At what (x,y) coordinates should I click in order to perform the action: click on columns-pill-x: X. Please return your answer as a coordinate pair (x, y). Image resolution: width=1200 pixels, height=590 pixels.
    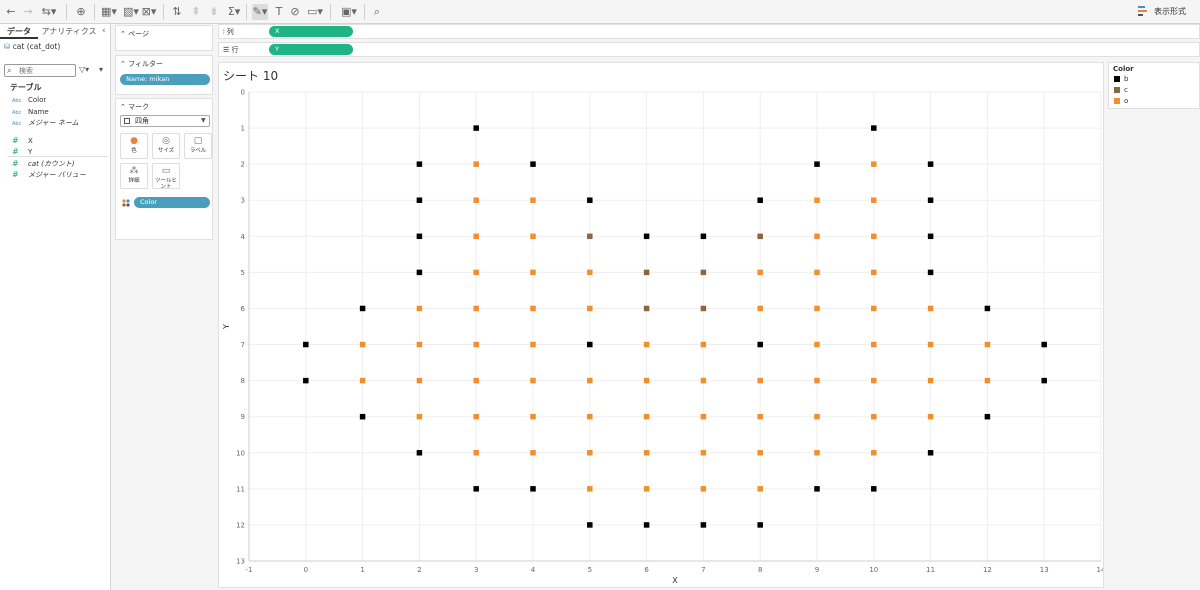
    Looking at the image, I should click on (311, 31).